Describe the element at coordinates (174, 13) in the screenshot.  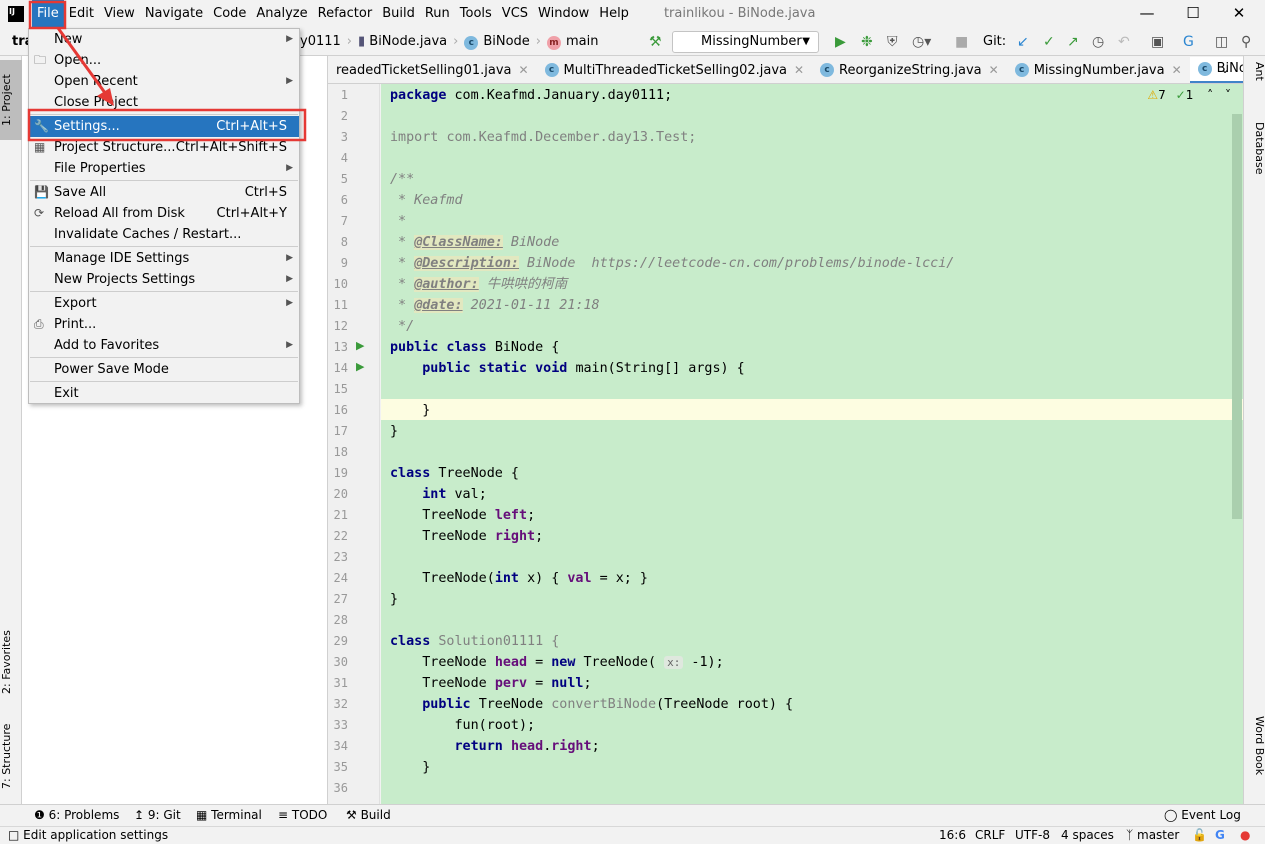
I see `menu-navigate: Navigate` at that location.